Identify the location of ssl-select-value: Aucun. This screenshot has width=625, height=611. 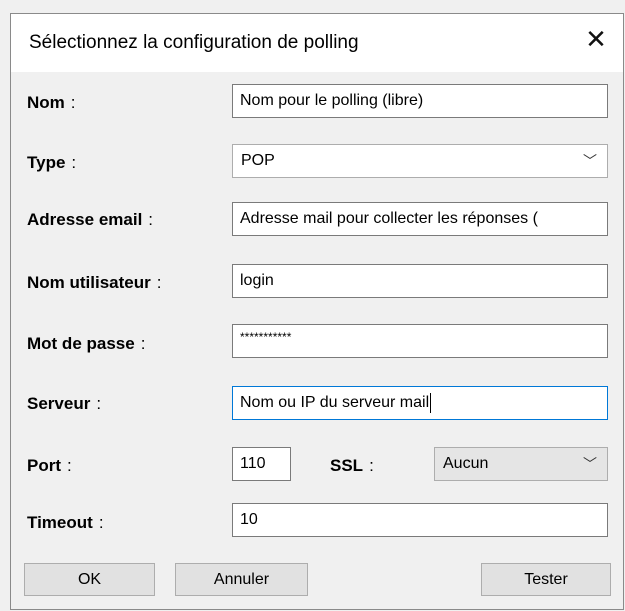
(466, 463).